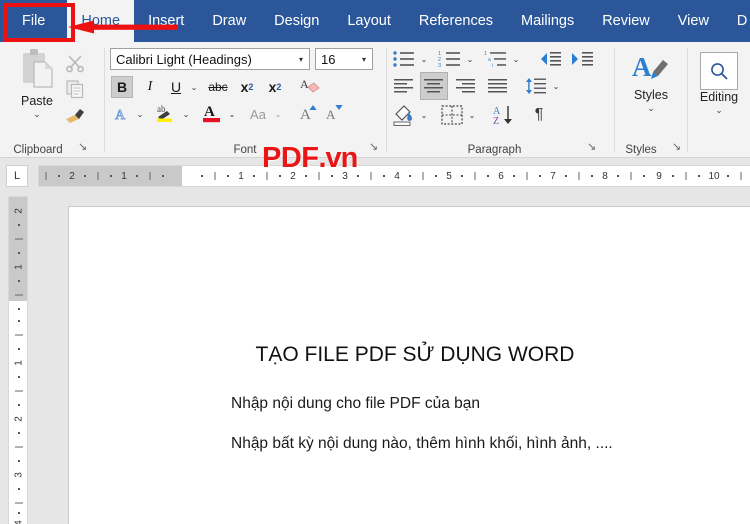  Describe the element at coordinates (258, 114) in the screenshot. I see `change-case-button: Aa` at that location.